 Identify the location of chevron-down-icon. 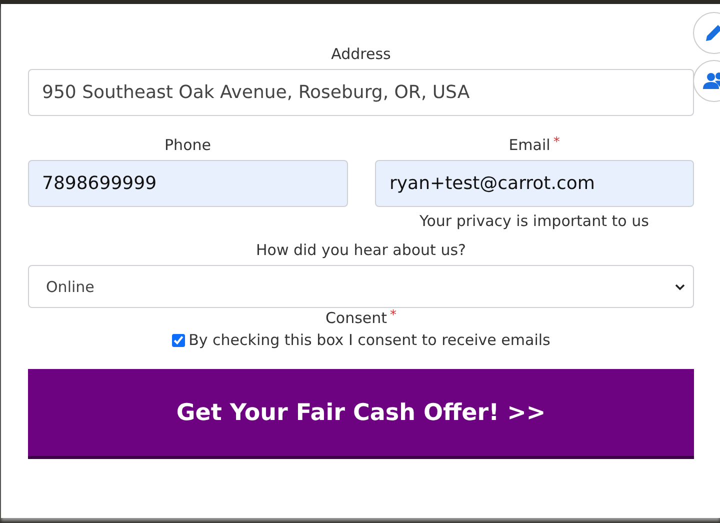
(680, 286).